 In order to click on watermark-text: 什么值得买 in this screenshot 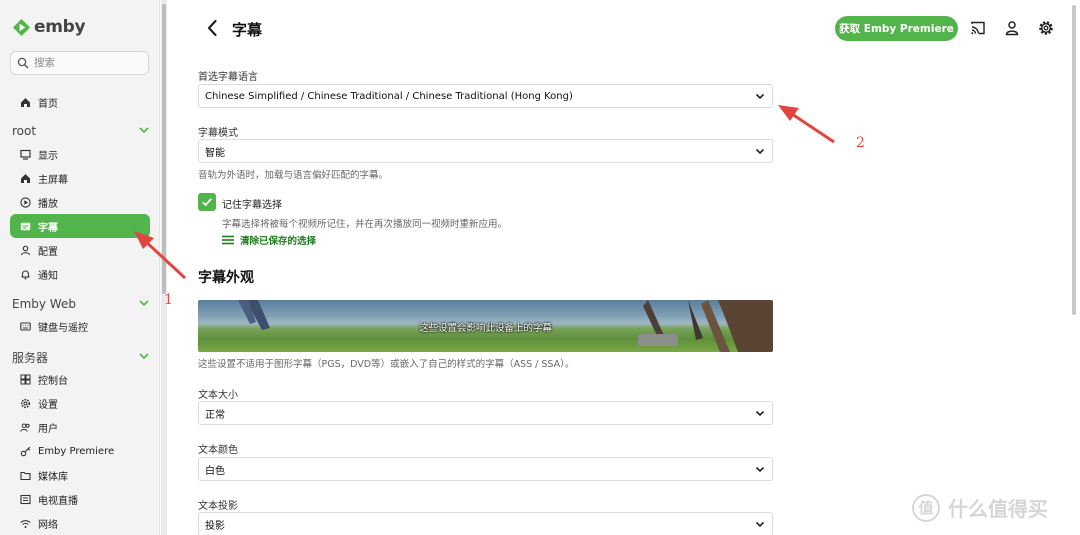, I will do `click(998, 509)`.